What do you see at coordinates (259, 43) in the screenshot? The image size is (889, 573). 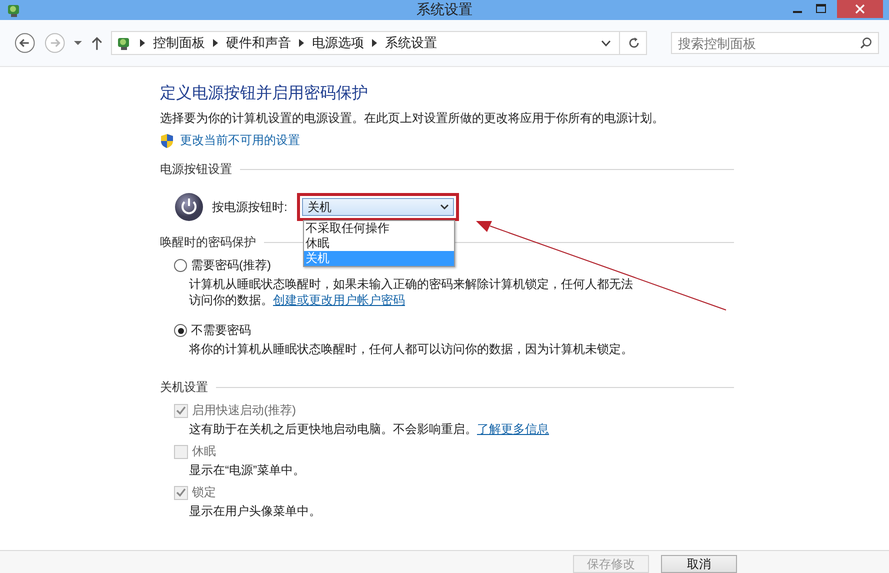 I see `breadcrumb-item: 硬件和声音` at bounding box center [259, 43].